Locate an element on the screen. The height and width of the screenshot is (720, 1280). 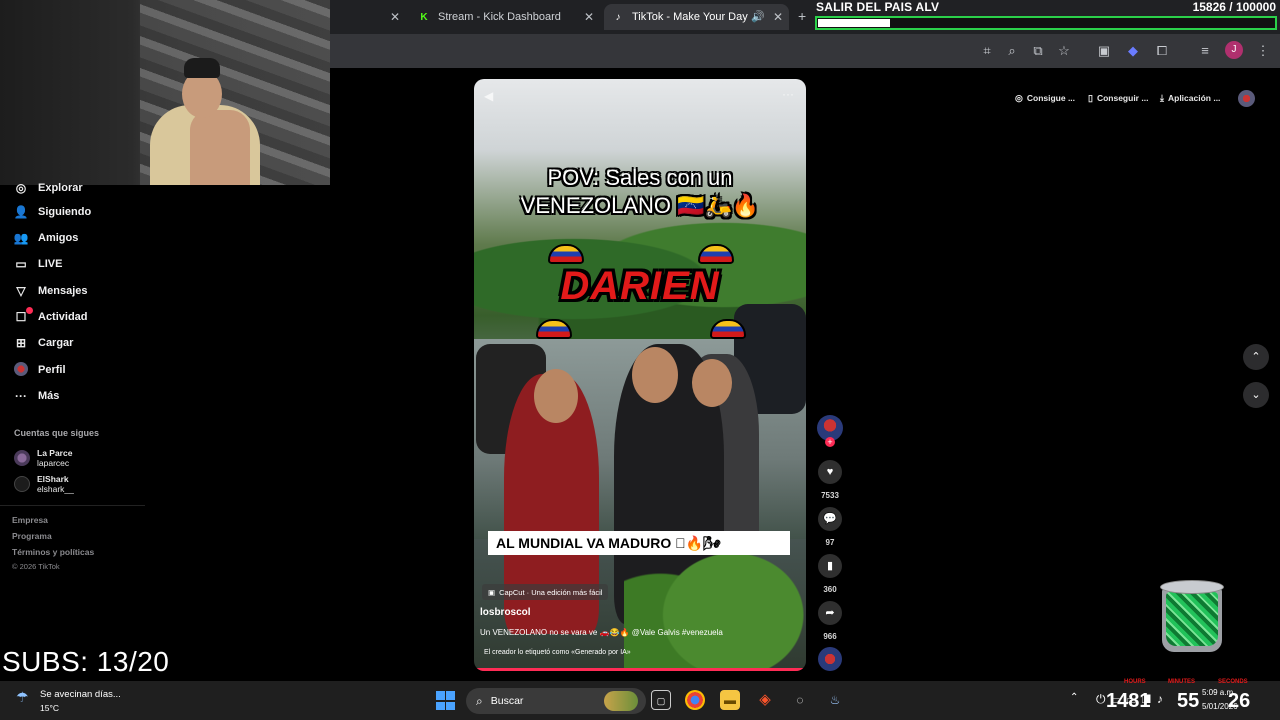
caption-line: VENEZOLANO 🇻🇪🛵🔥 is located at coordinates (640, 205).